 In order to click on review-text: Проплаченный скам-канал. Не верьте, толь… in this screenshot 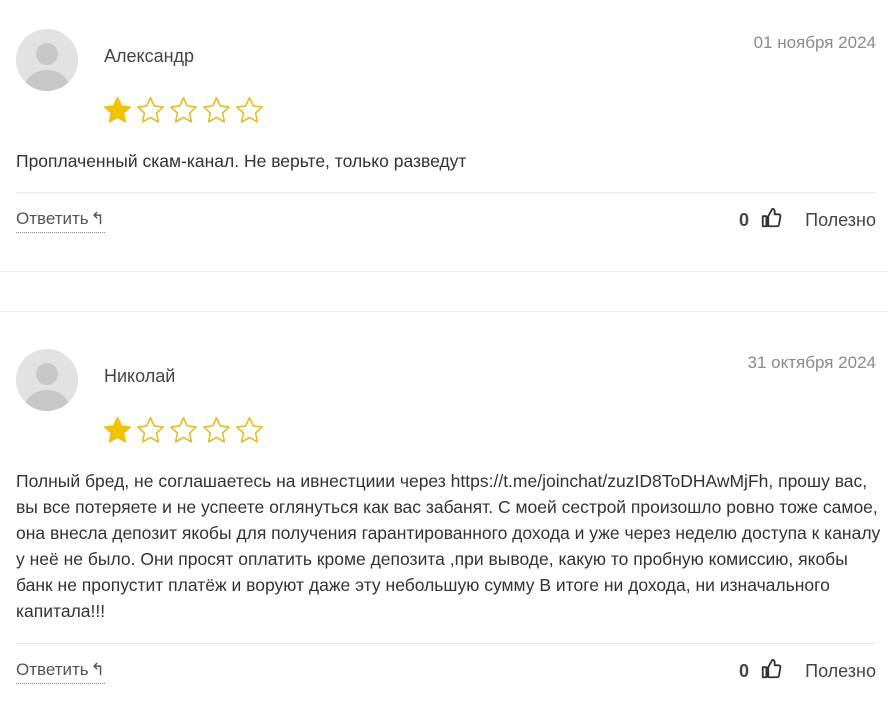, I will do `click(241, 161)`.